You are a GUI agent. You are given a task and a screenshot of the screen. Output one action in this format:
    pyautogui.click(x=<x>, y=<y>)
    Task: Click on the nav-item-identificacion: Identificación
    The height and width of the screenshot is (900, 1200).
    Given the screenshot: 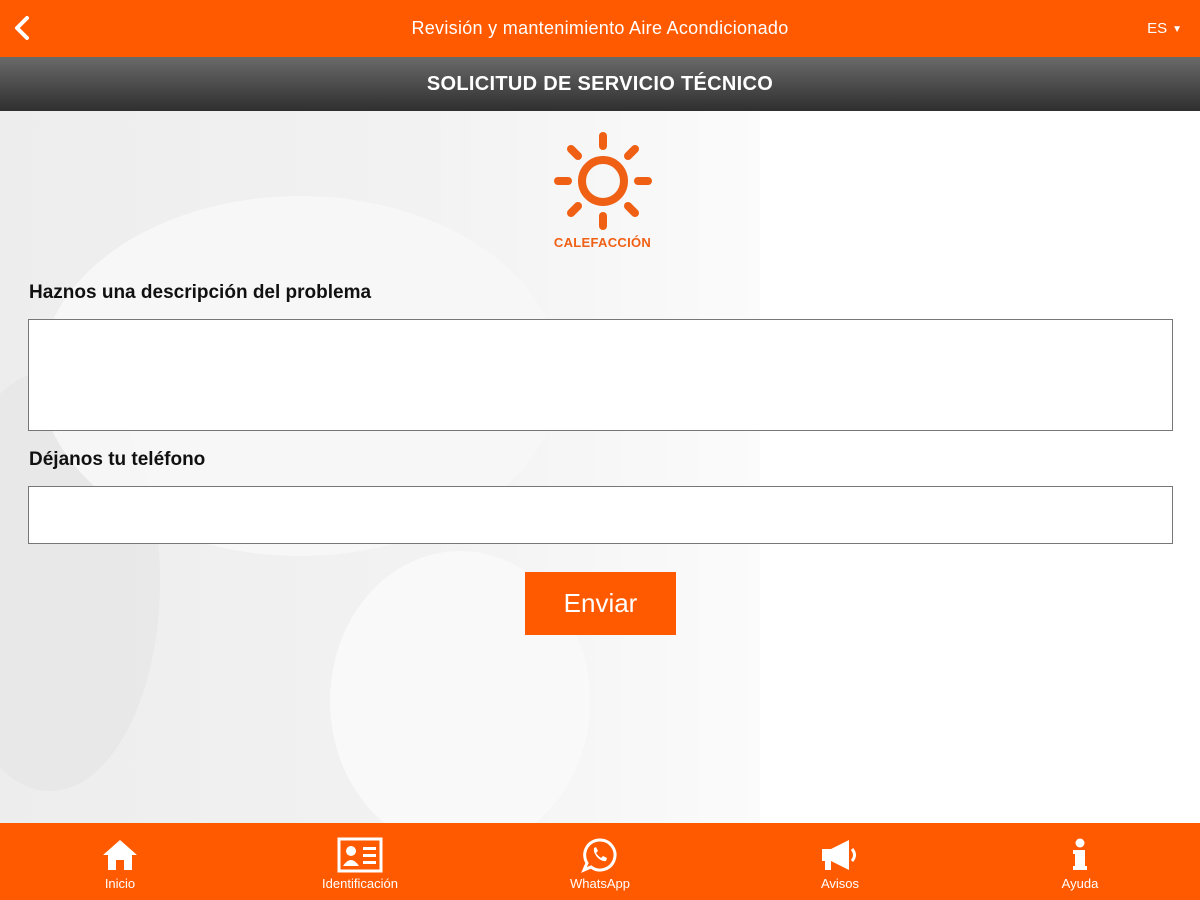 What is the action you would take?
    pyautogui.click(x=360, y=861)
    